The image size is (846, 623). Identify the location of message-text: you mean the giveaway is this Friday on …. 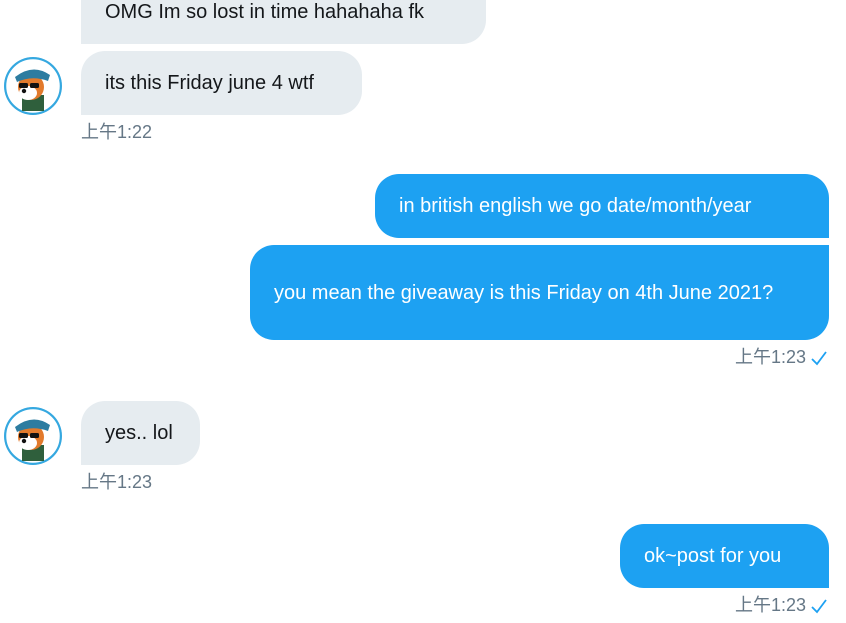
(524, 292).